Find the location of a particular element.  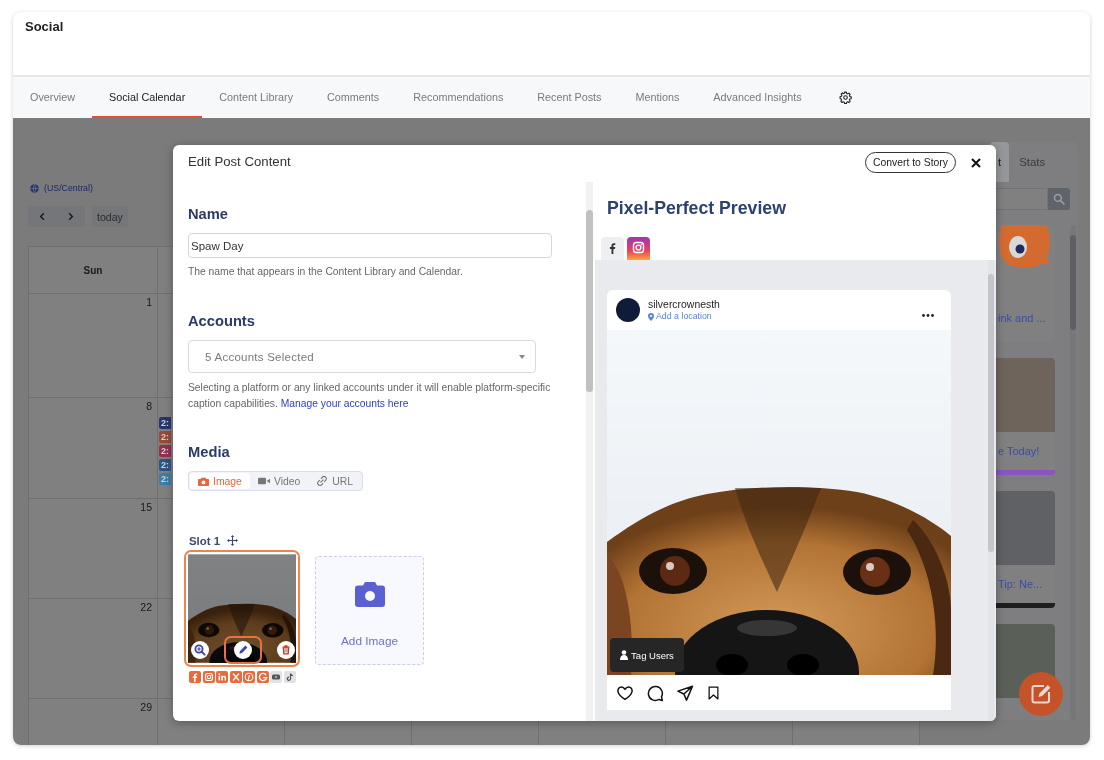

media-type-tab: URL is located at coordinates (335, 481).